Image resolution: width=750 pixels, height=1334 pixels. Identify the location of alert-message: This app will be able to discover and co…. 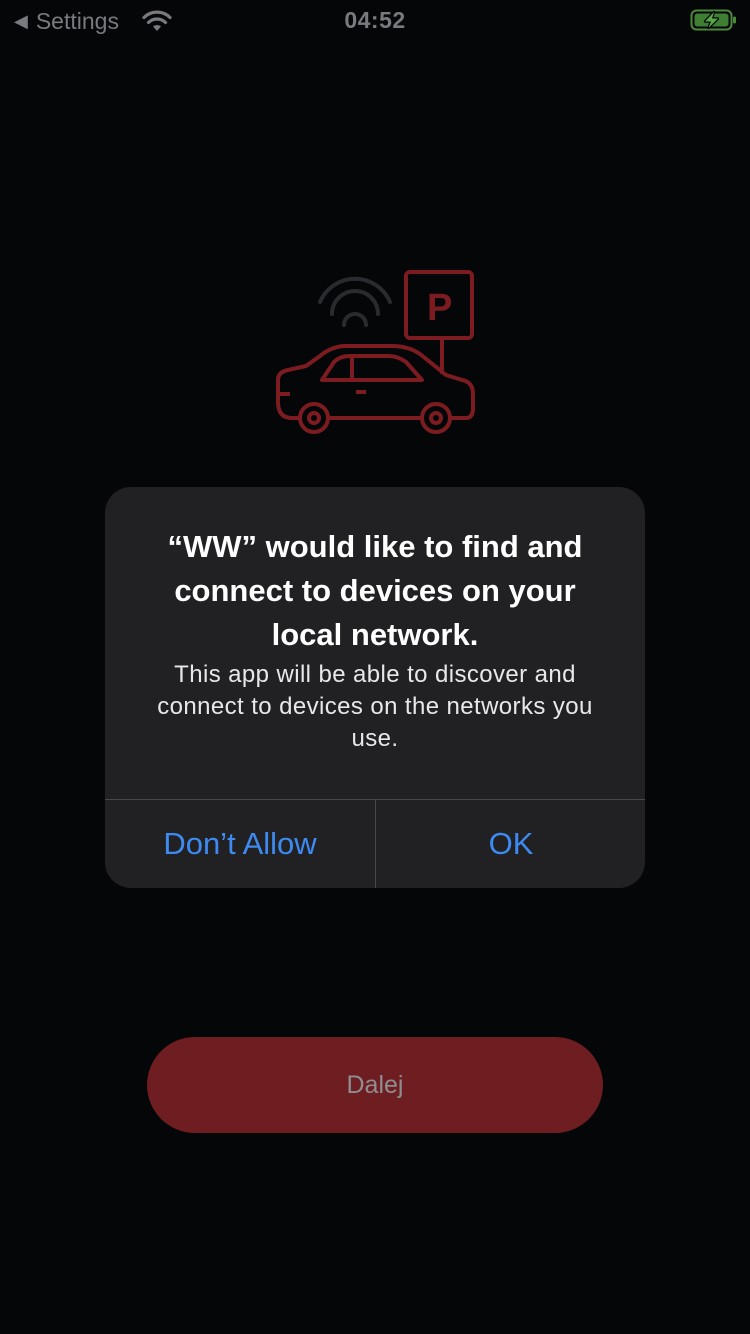
(375, 706).